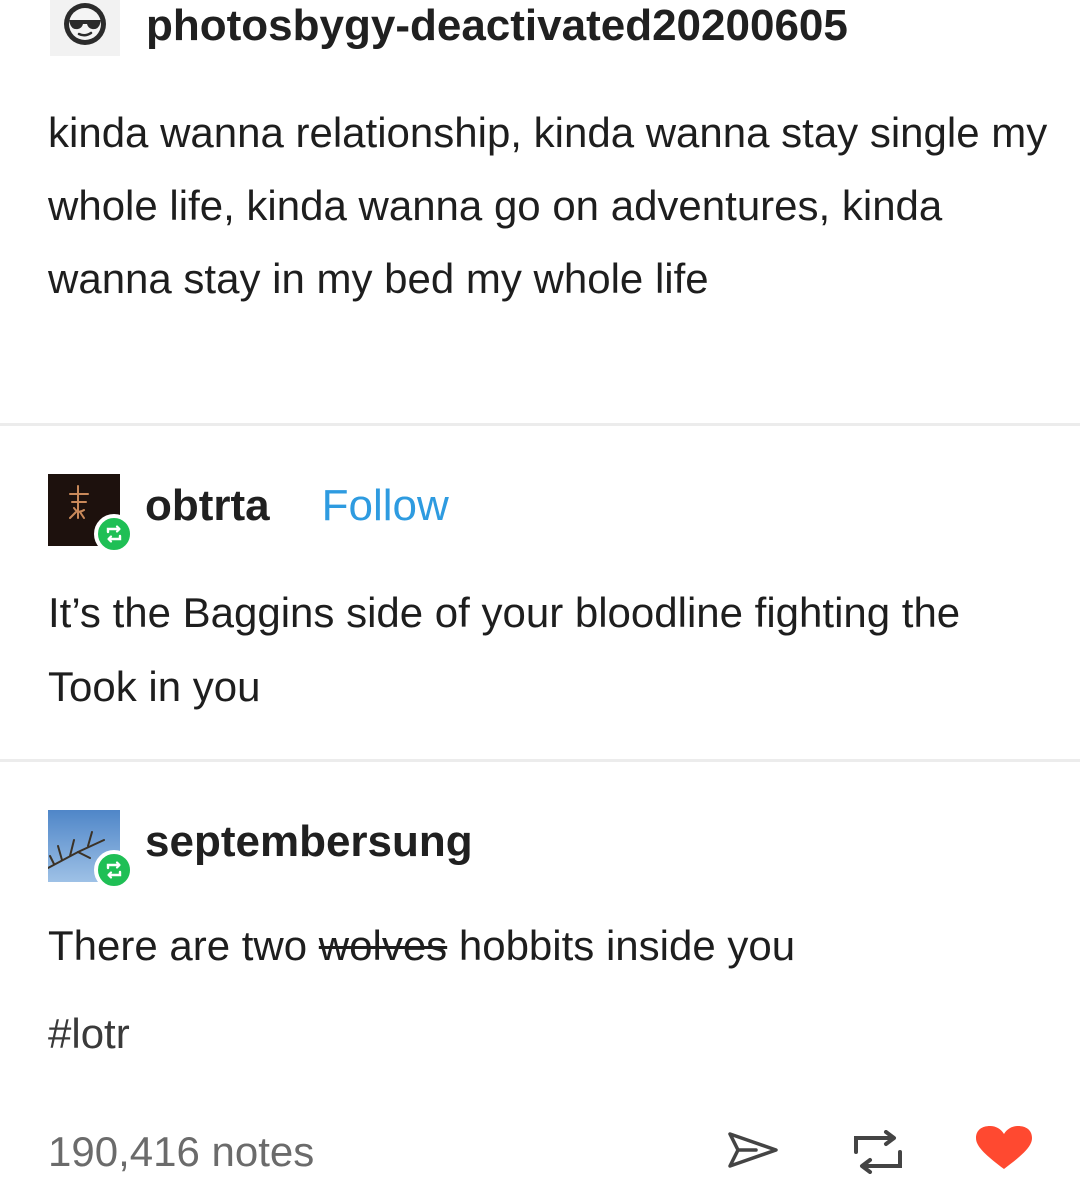 The width and height of the screenshot is (1080, 1179). Describe the element at coordinates (385, 506) in the screenshot. I see `follow-button: Follow` at that location.